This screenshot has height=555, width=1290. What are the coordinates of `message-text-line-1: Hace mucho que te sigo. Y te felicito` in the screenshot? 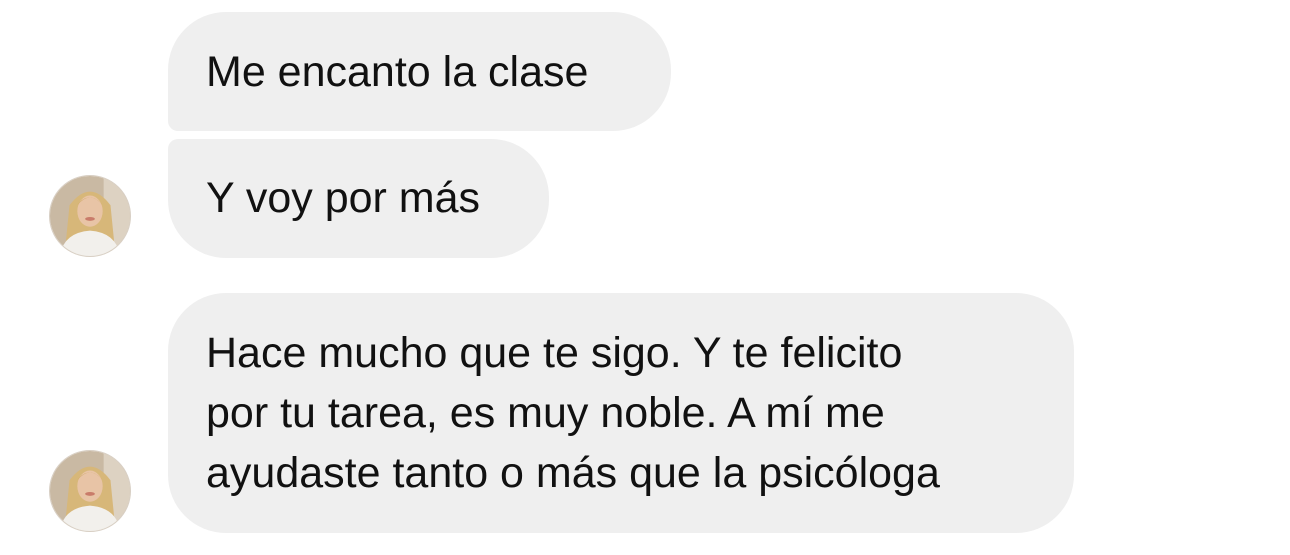 It's located at (554, 353).